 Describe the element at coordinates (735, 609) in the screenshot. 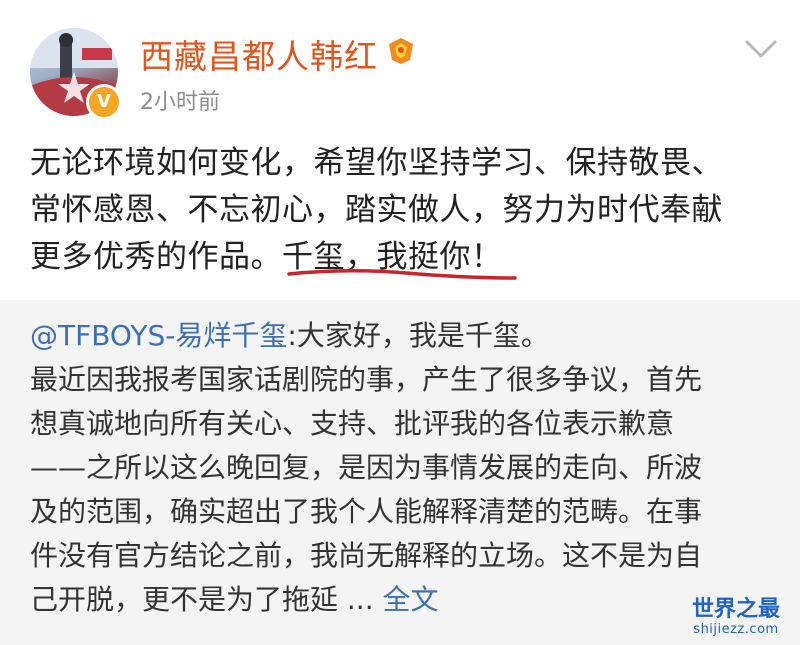

I see `watermark-title: 世界之最` at that location.